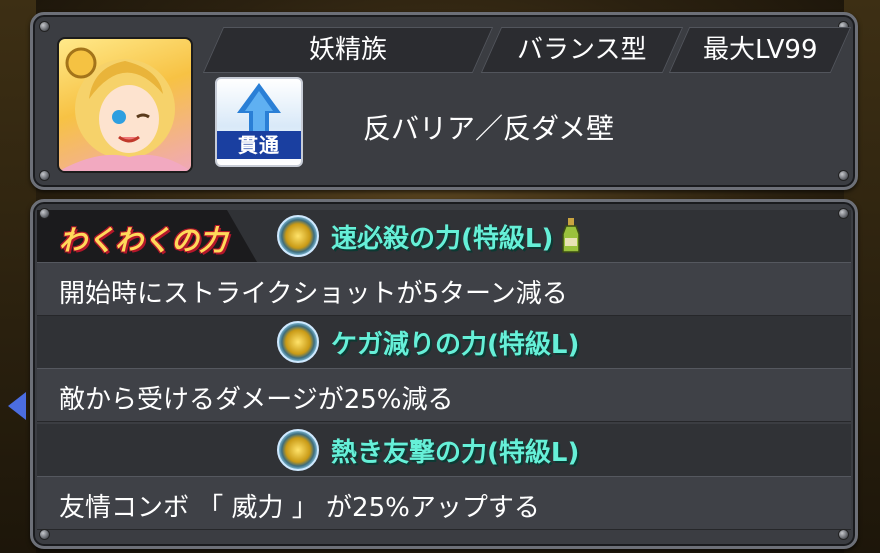 This screenshot has width=880, height=553. What do you see at coordinates (348, 50) in the screenshot?
I see `race-tag: 妖精族` at bounding box center [348, 50].